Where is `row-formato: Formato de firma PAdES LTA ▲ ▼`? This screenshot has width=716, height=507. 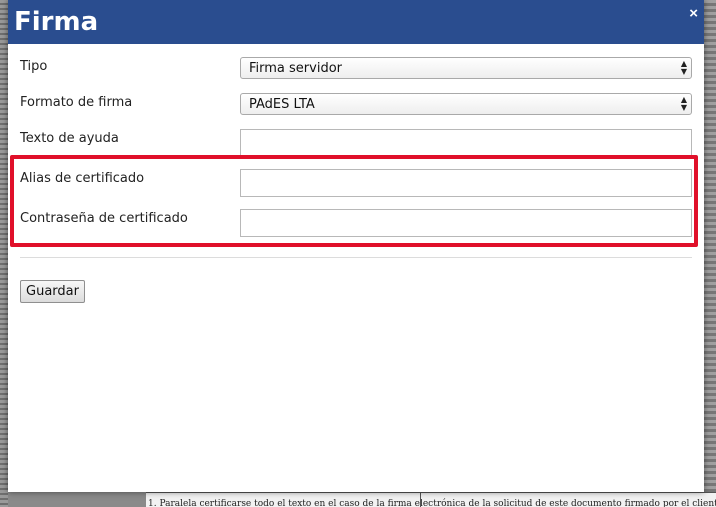
row-formato: Formato de firma PAdES LTA ▲ ▼ is located at coordinates (356, 106).